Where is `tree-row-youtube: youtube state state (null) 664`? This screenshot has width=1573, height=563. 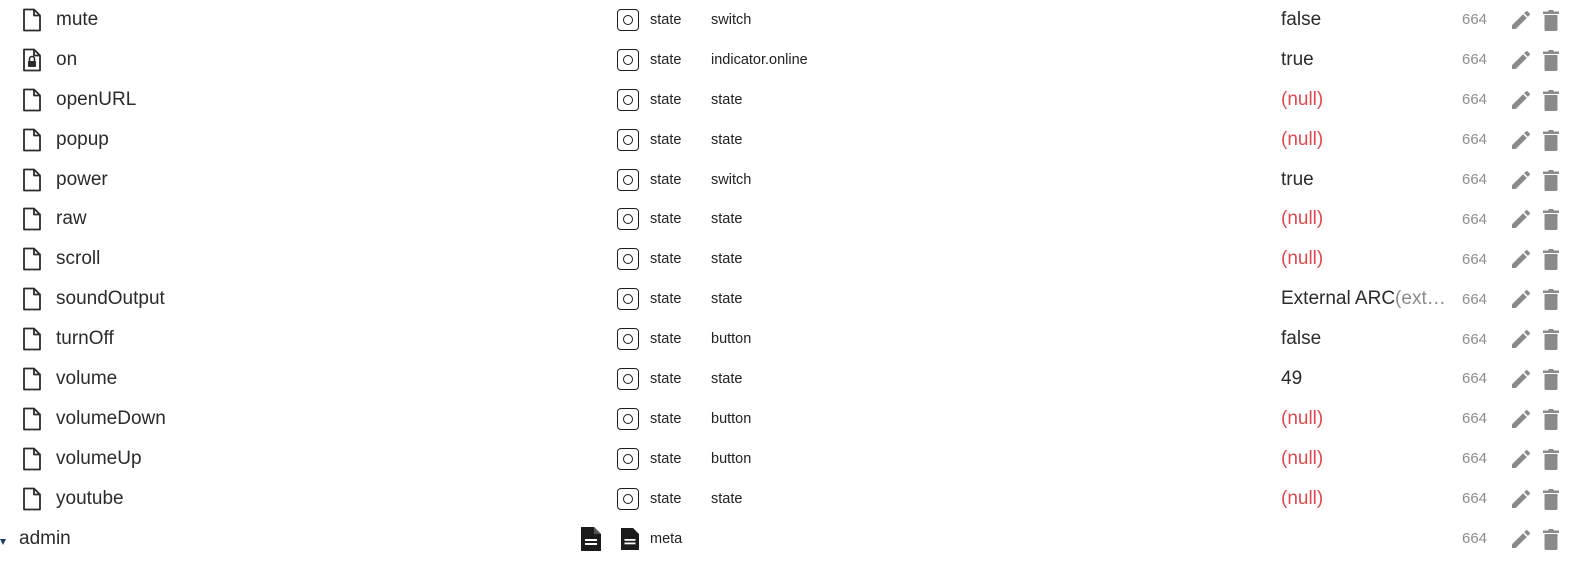
tree-row-youtube: youtube state state (null) 664 is located at coordinates (786, 499).